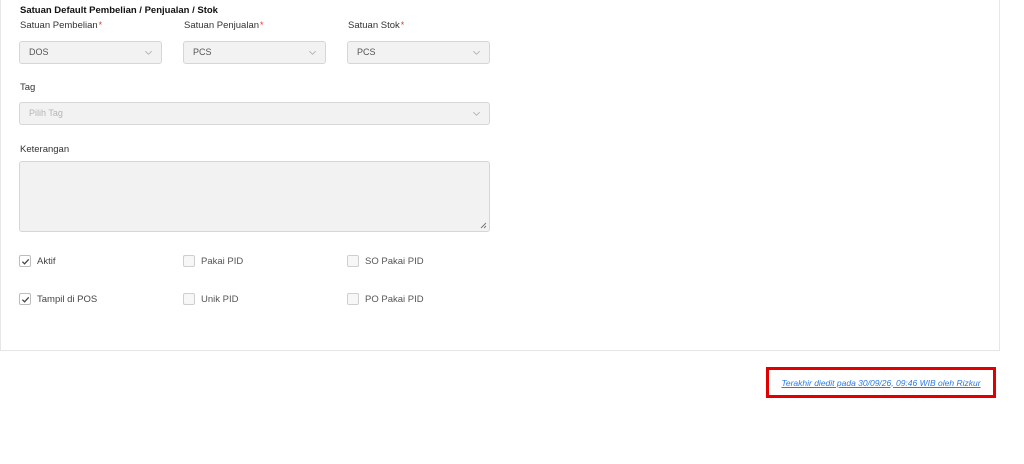 The height and width of the screenshot is (464, 1024). What do you see at coordinates (418, 52) in the screenshot?
I see `stock-unit-select: PCS` at bounding box center [418, 52].